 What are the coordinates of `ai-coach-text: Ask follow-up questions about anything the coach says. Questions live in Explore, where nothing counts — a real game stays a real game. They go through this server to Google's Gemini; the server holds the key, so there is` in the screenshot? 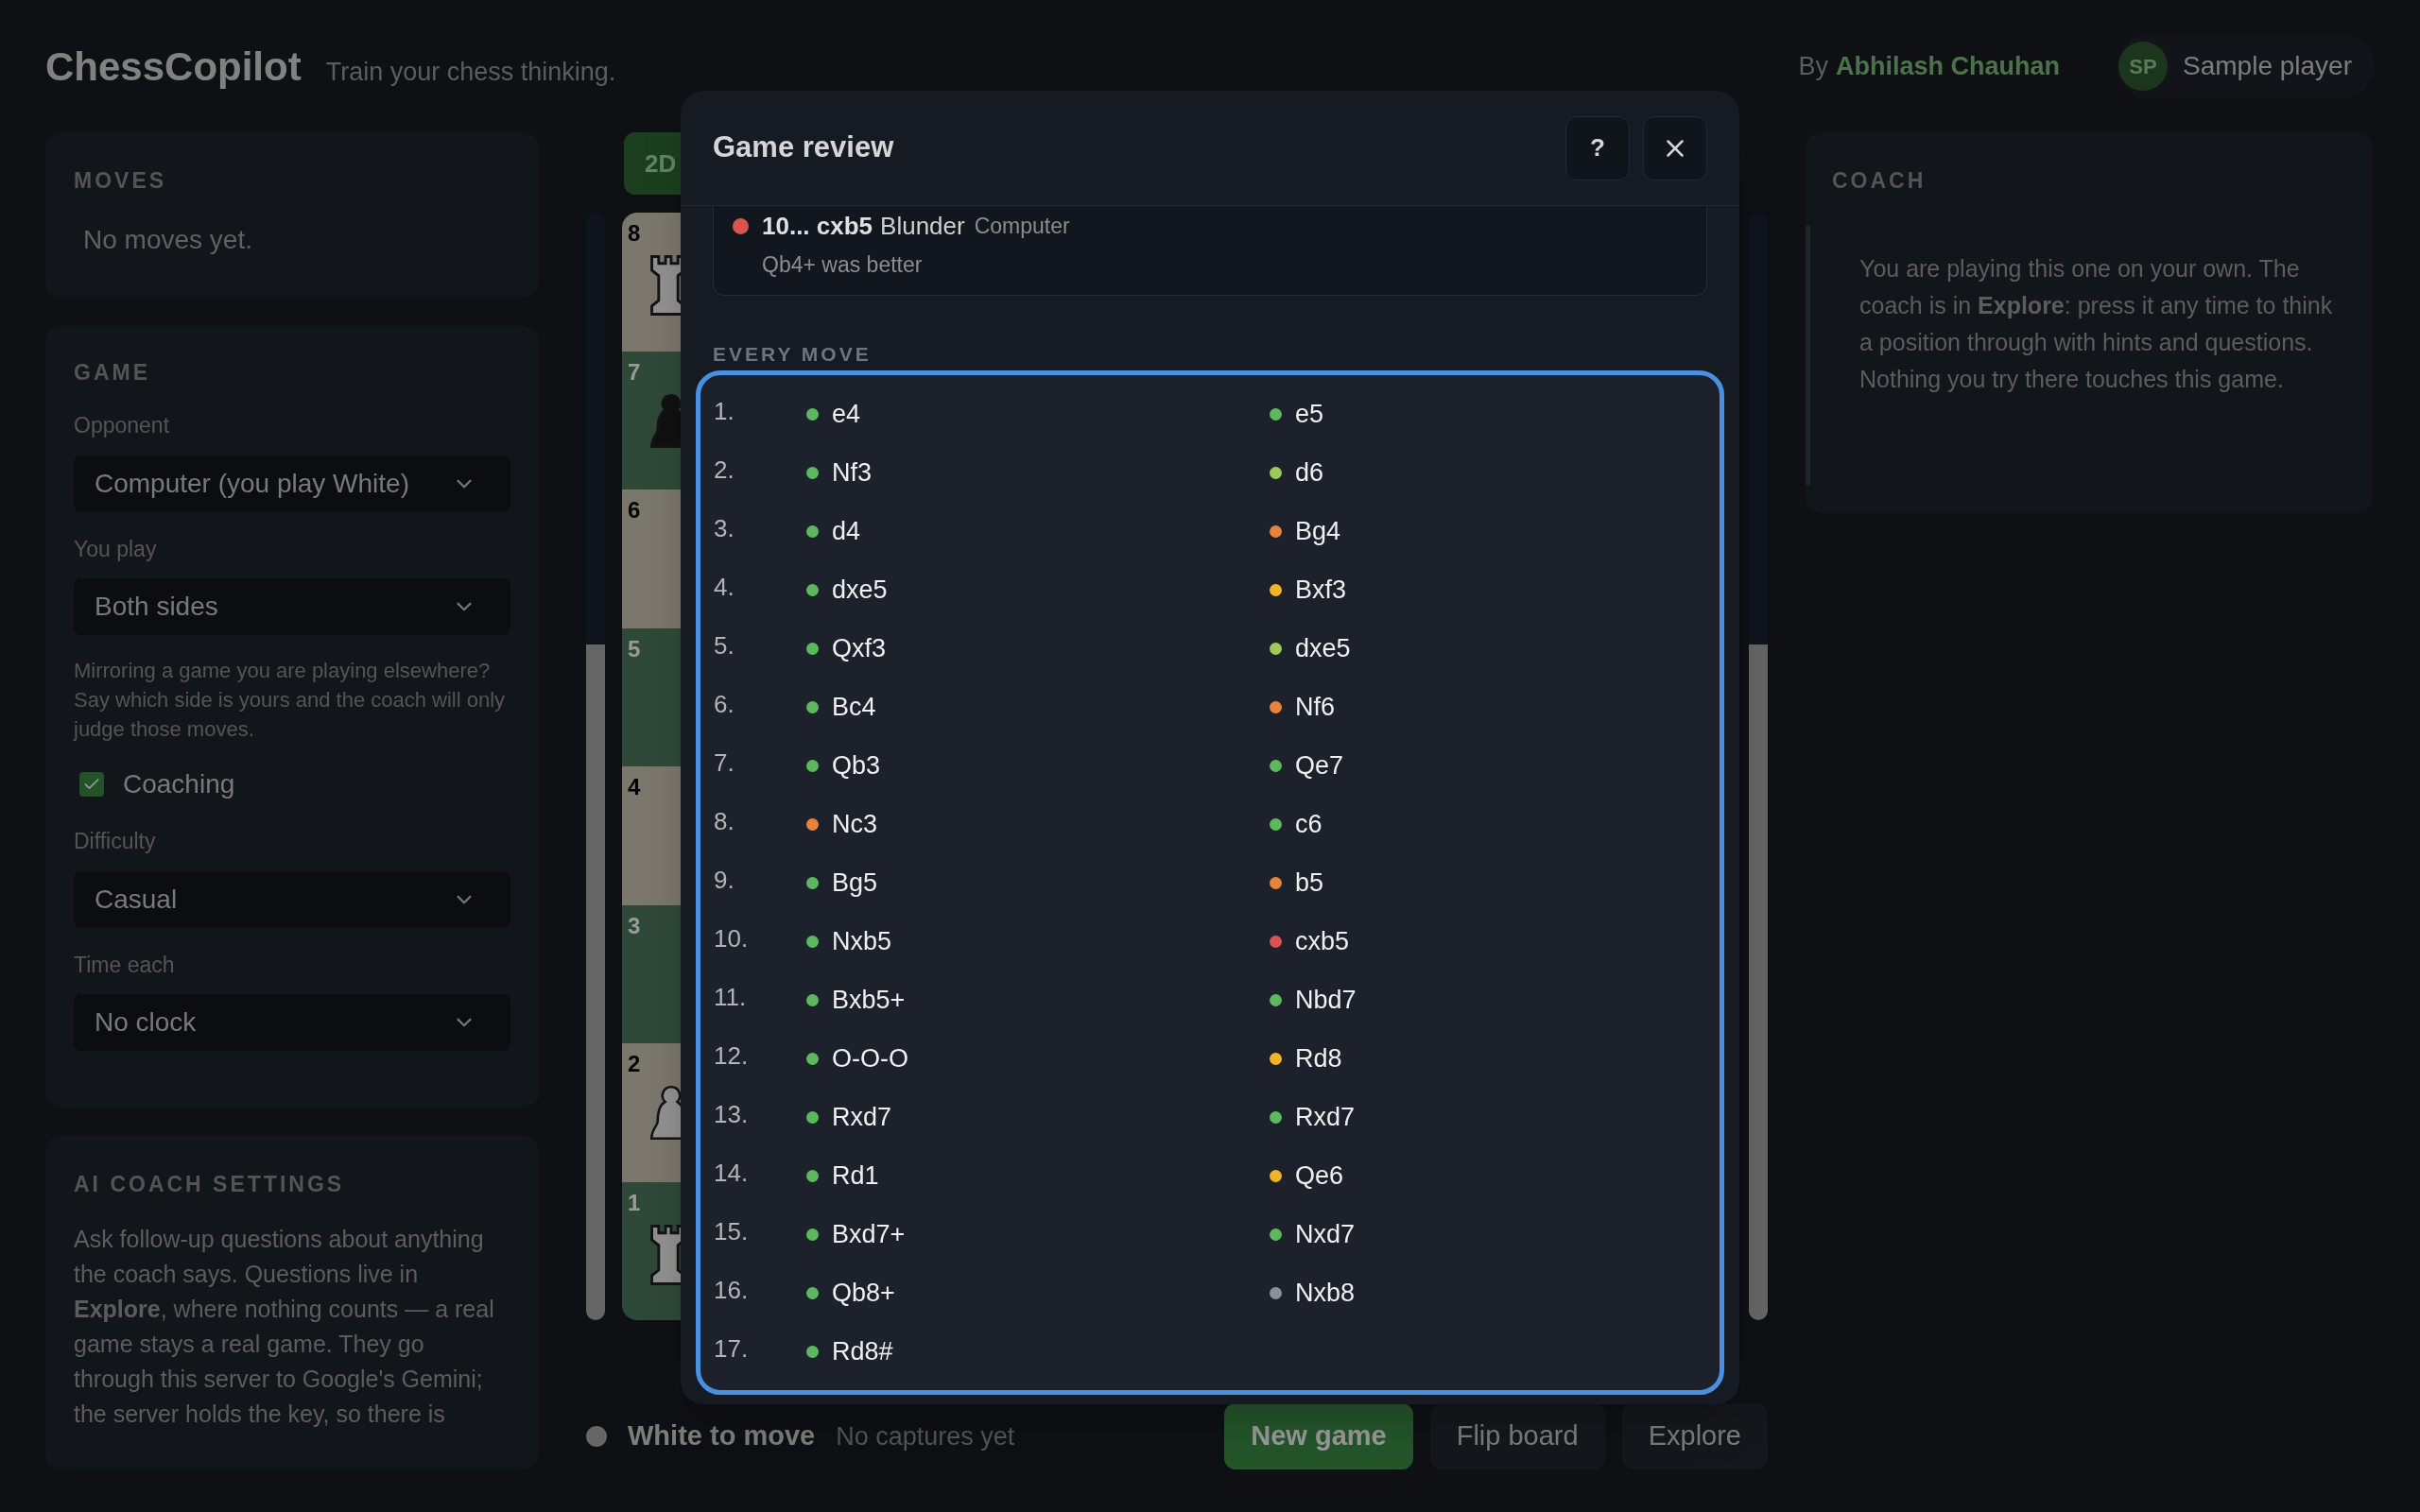 It's located at (284, 1326).